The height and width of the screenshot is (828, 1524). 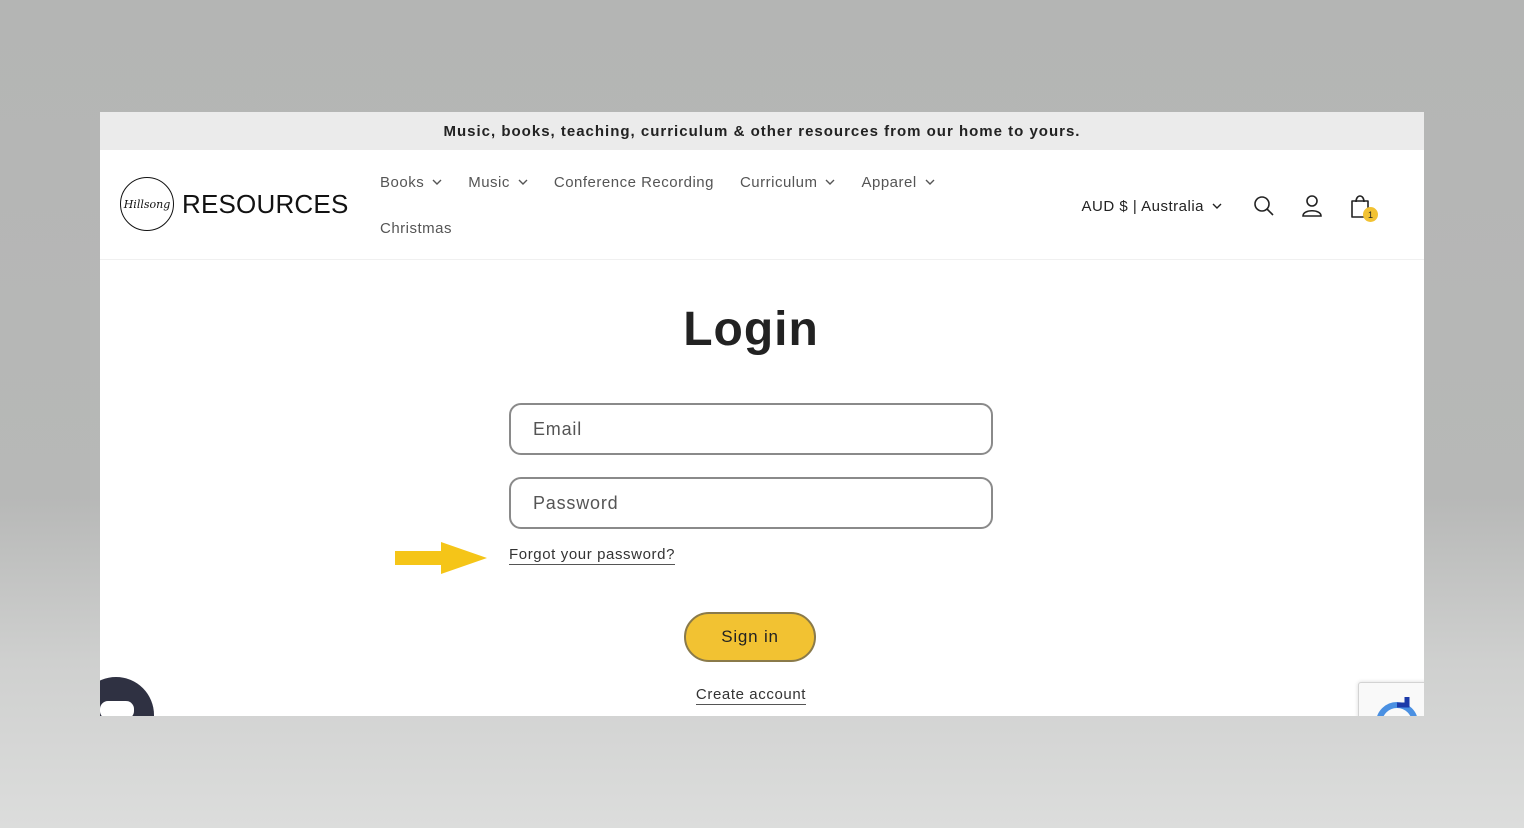 I want to click on create-account-link: Create account, so click(x=751, y=695).